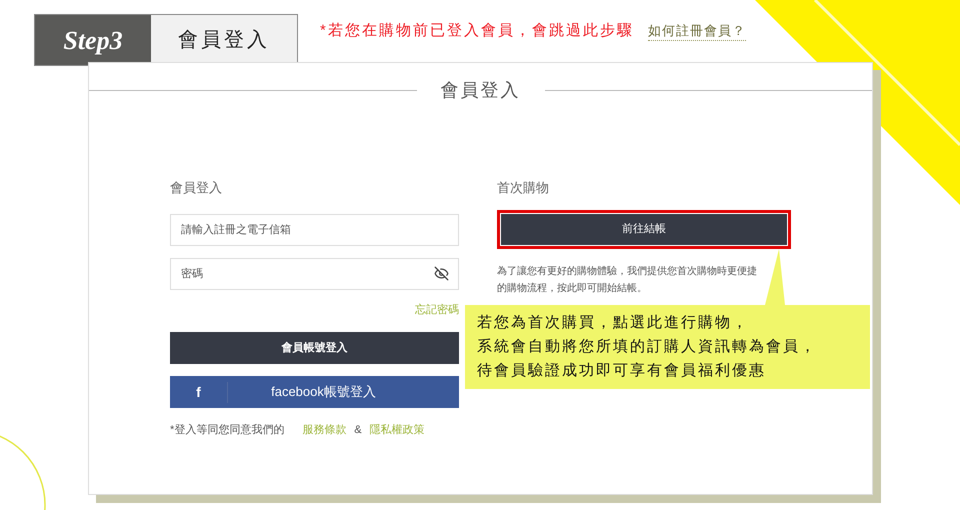 This screenshot has height=510, width=960. I want to click on first-purchase-description: 為了讓您有更好的購物體驗，我們提供您首次購物時更便捷的購物流程，按此即可開始結帳。, so click(627, 280).